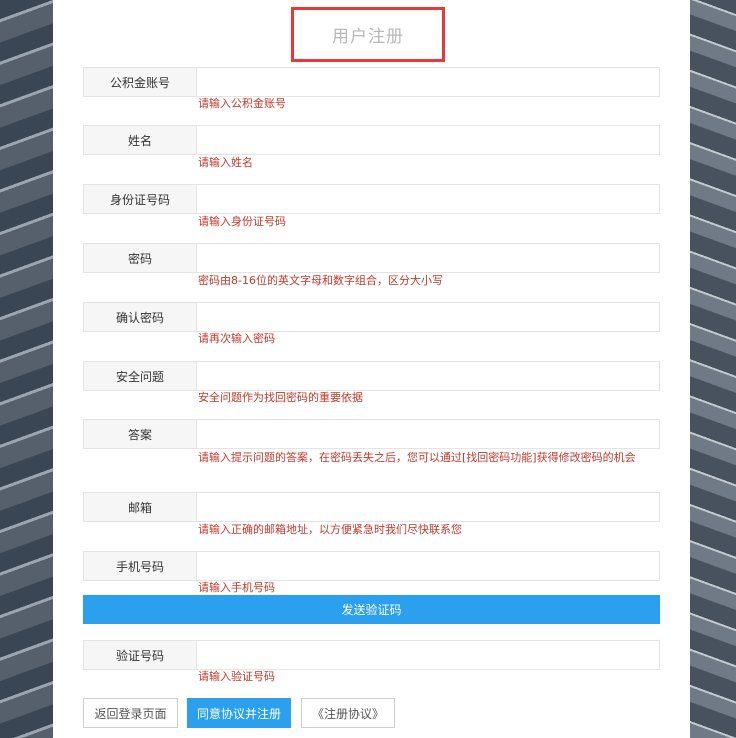  Describe the element at coordinates (236, 338) in the screenshot. I see `confirm-password-hint: 请再次输入密码` at that location.